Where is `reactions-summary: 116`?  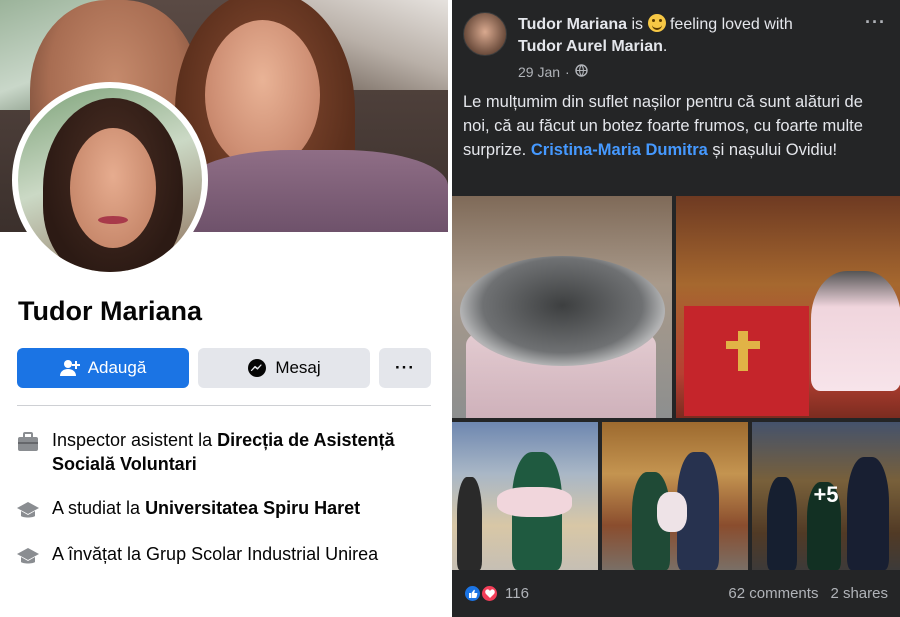
reactions-summary: 116 is located at coordinates (496, 593).